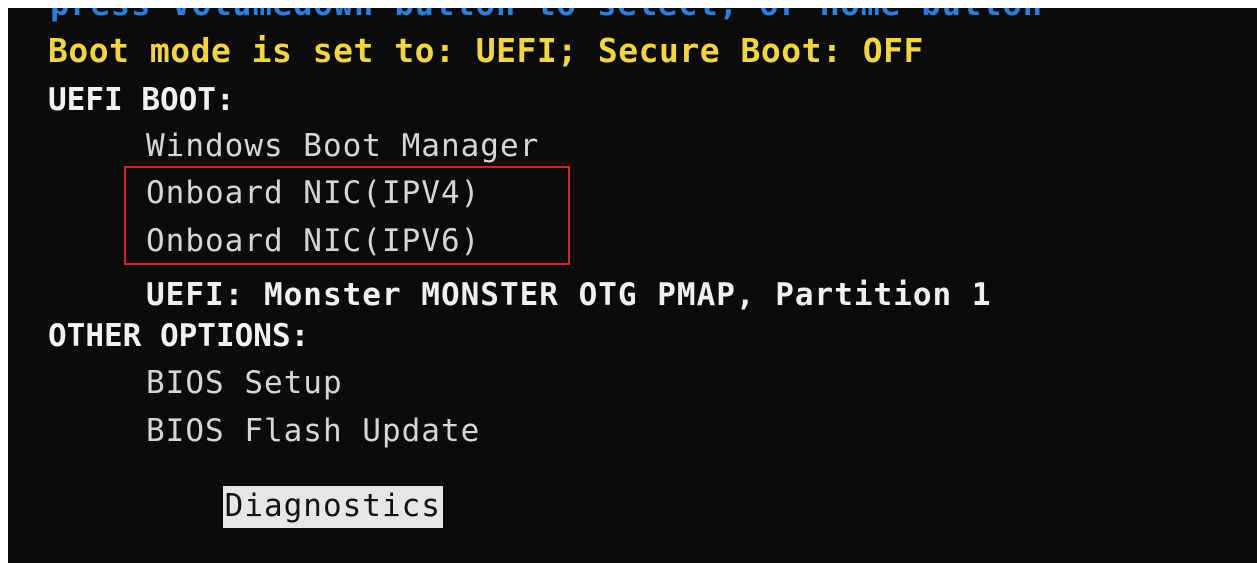  What do you see at coordinates (332, 507) in the screenshot?
I see `selected-option-highlight: Diagnostics` at bounding box center [332, 507].